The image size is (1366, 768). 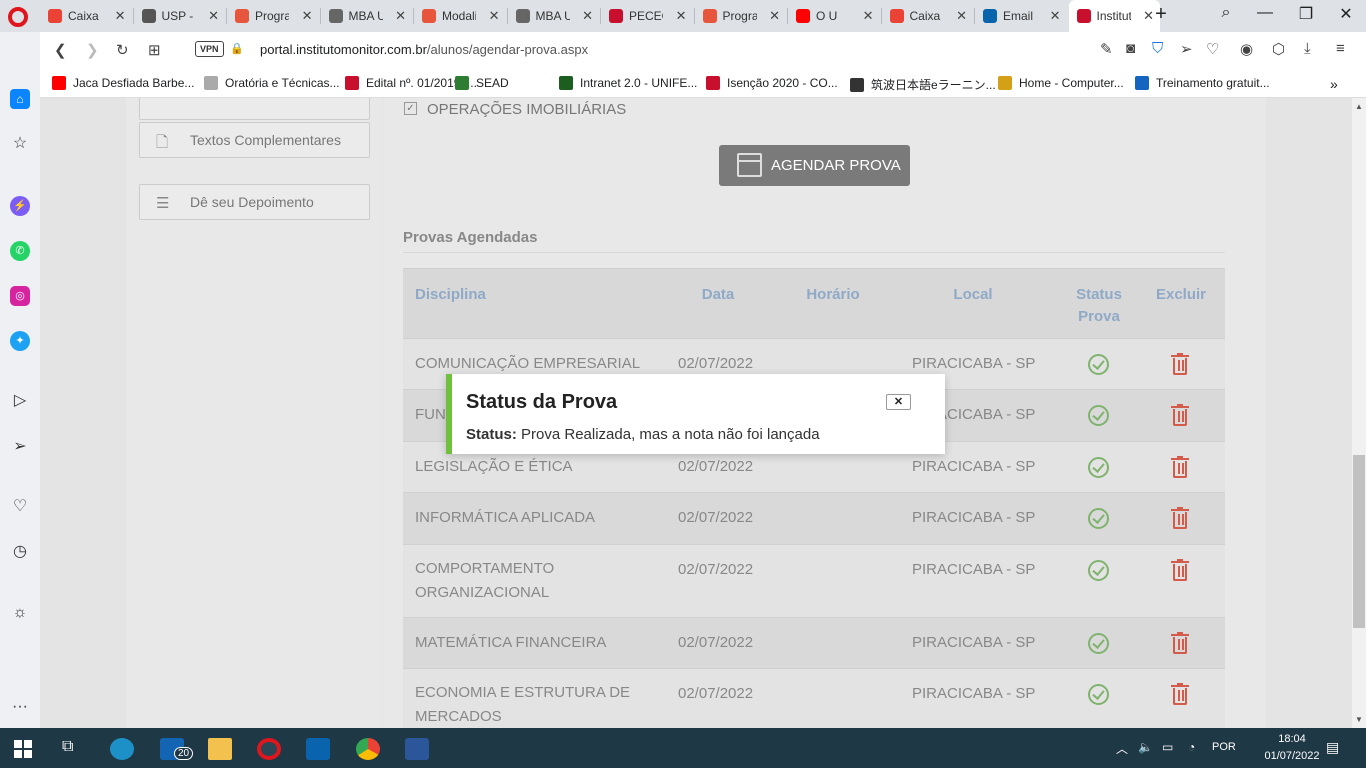 What do you see at coordinates (898, 402) in the screenshot?
I see `popup-close-button: ✕` at bounding box center [898, 402].